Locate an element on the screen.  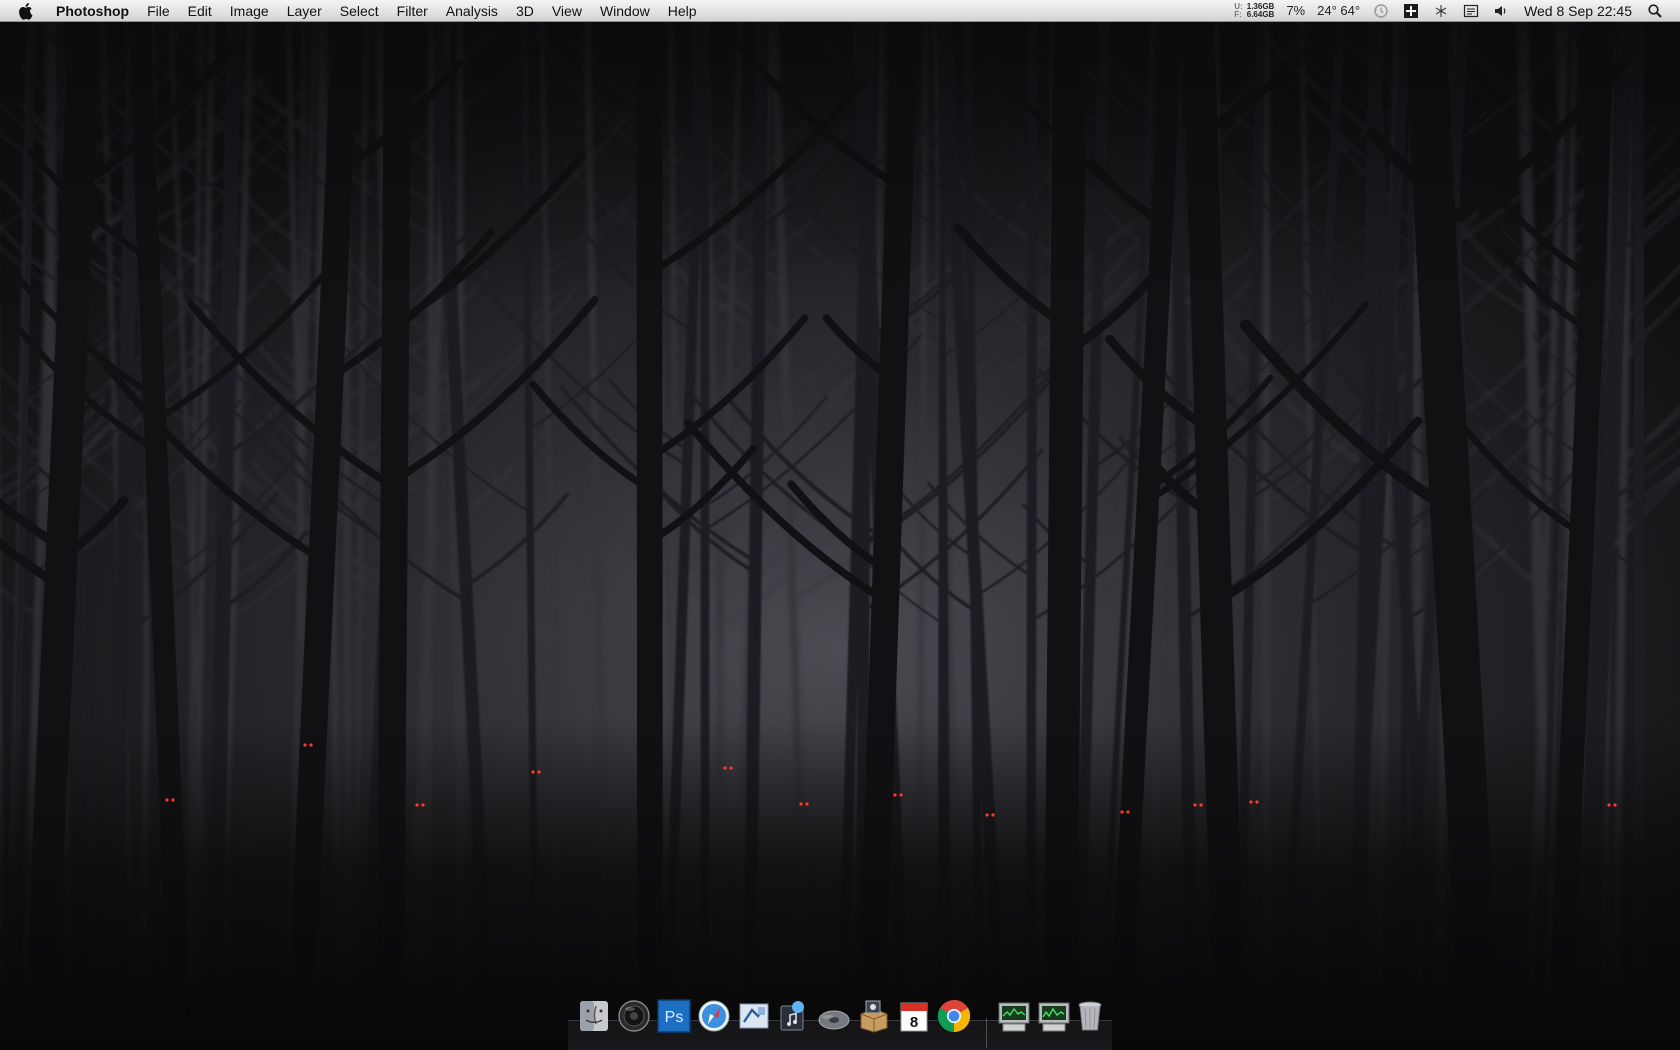
memory-free-value: 6.64GB is located at coordinates (1260, 14).